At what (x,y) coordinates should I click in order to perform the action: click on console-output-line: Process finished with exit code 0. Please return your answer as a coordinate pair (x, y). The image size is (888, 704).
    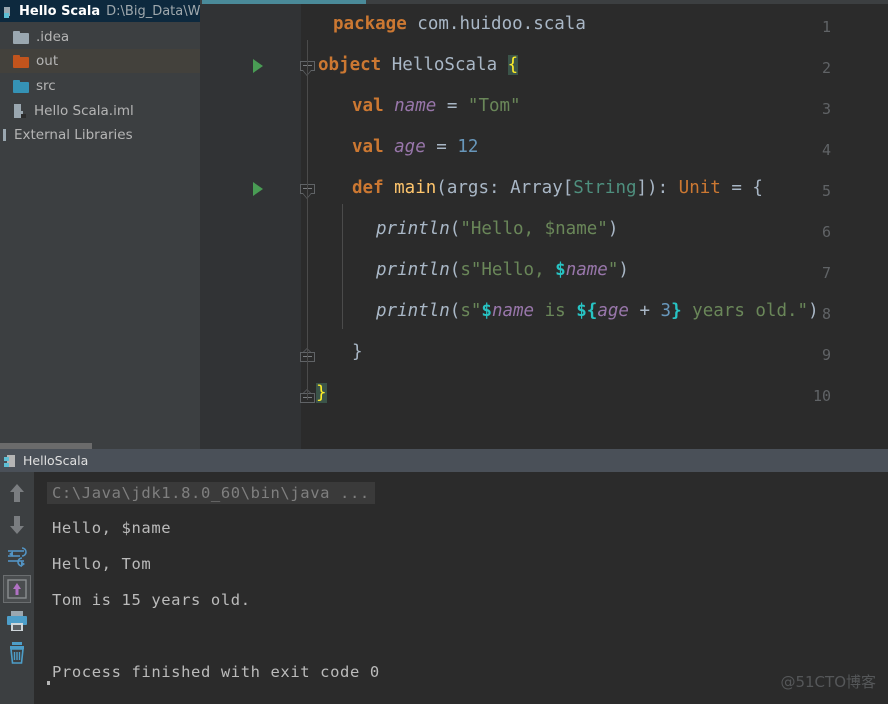
    Looking at the image, I should click on (216, 672).